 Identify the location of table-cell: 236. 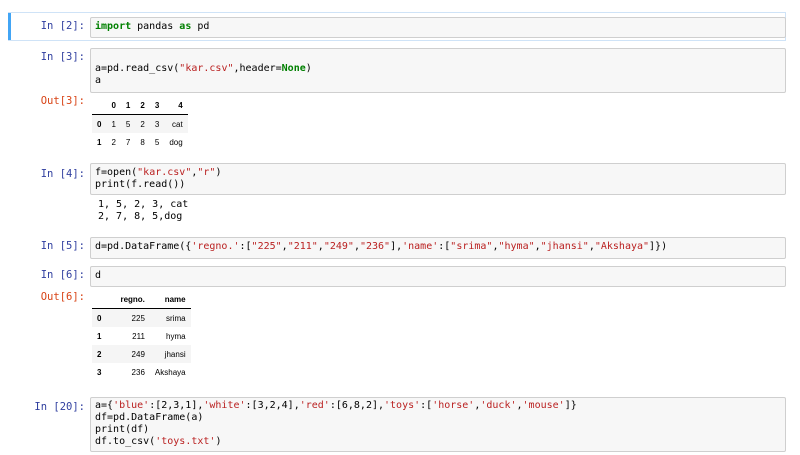
(138, 372).